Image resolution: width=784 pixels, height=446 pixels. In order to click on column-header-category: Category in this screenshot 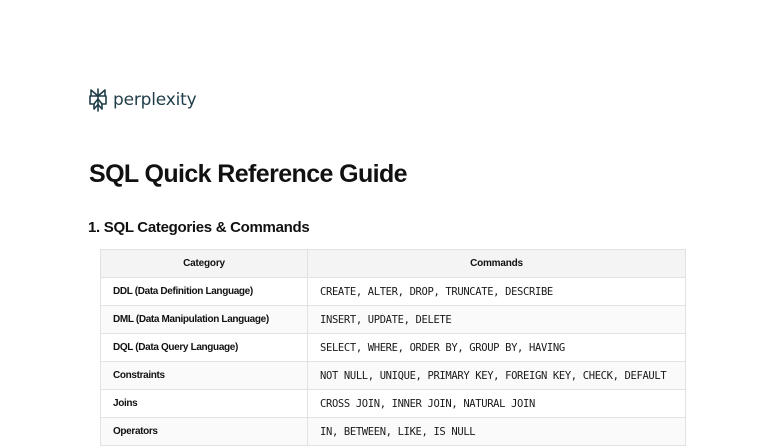, I will do `click(204, 263)`.